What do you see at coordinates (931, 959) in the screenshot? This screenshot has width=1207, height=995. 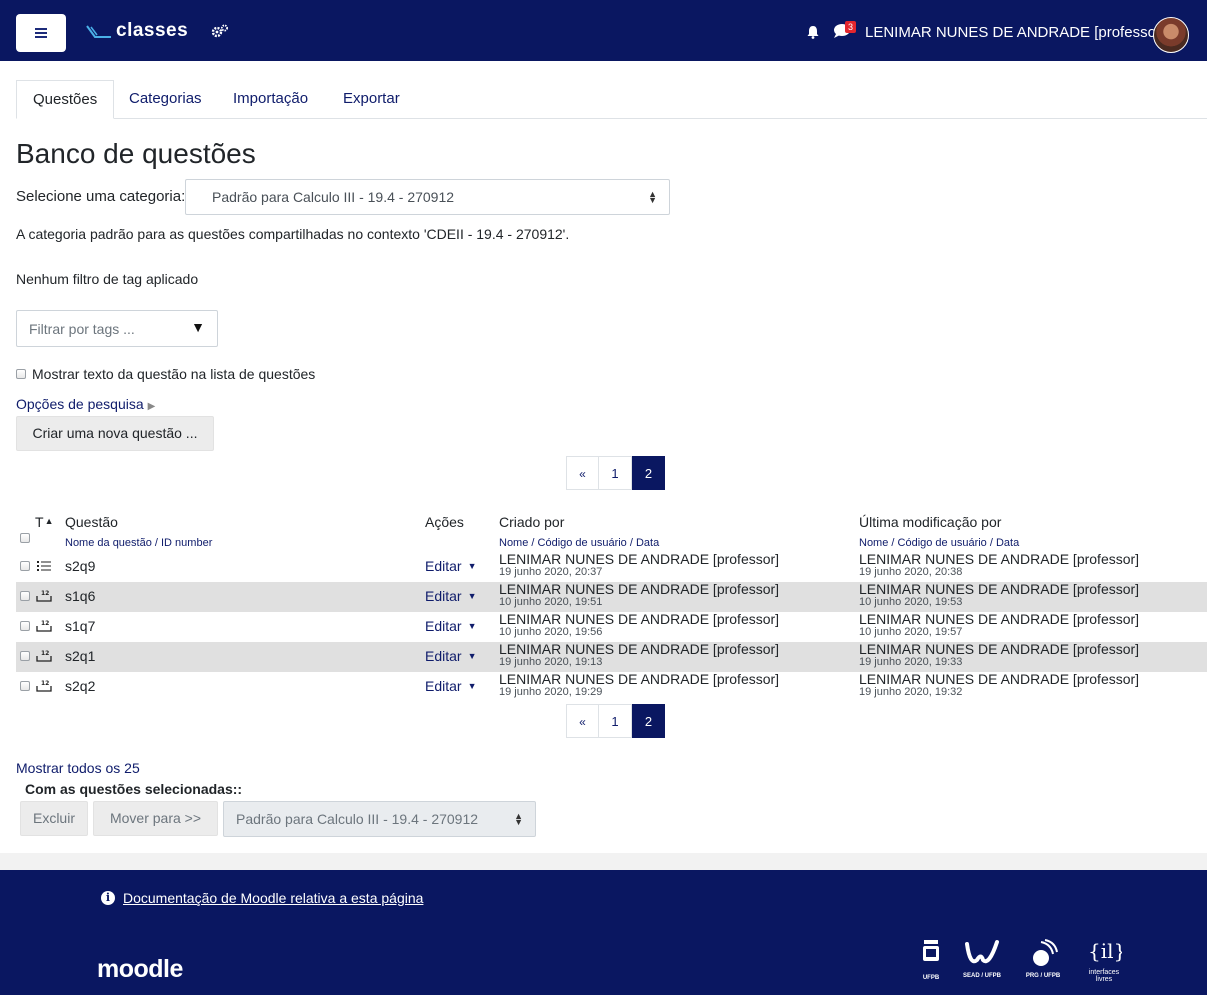 I see `ufpb-logo: UFPB` at bounding box center [931, 959].